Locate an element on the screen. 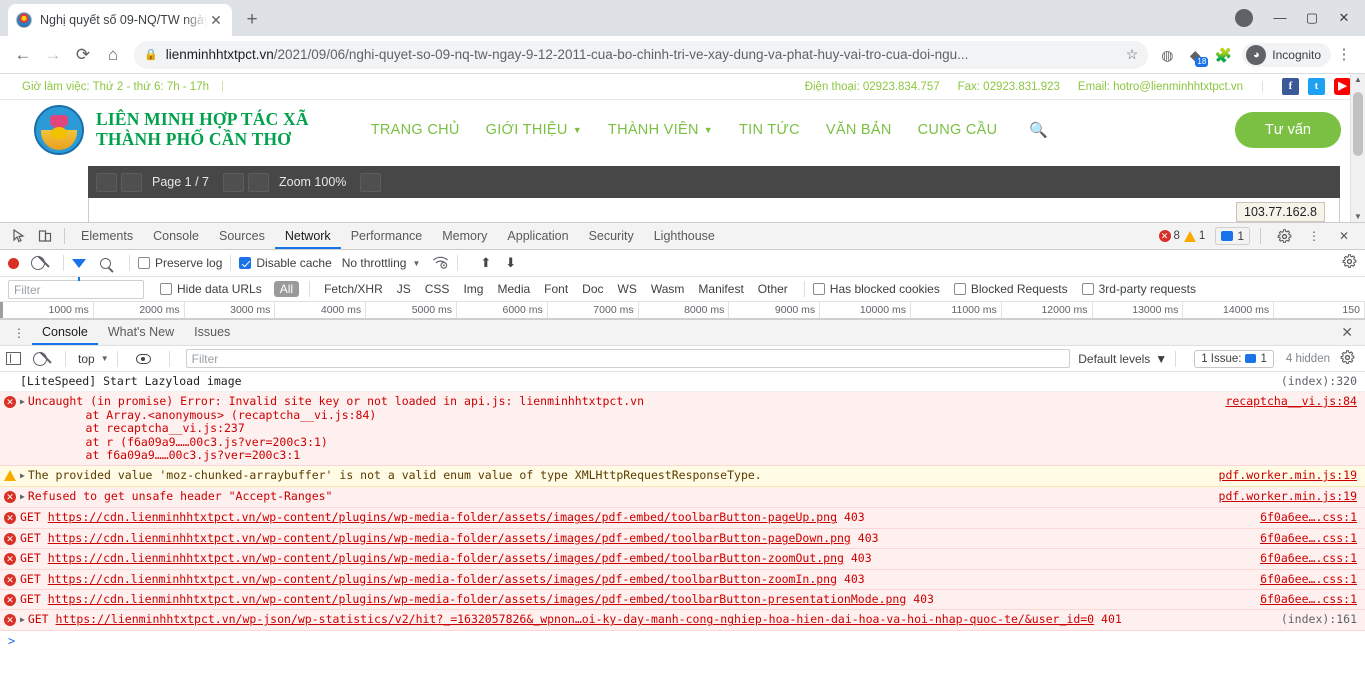 The width and height of the screenshot is (1365, 687). search-icon: 🔍 is located at coordinates (1038, 130).